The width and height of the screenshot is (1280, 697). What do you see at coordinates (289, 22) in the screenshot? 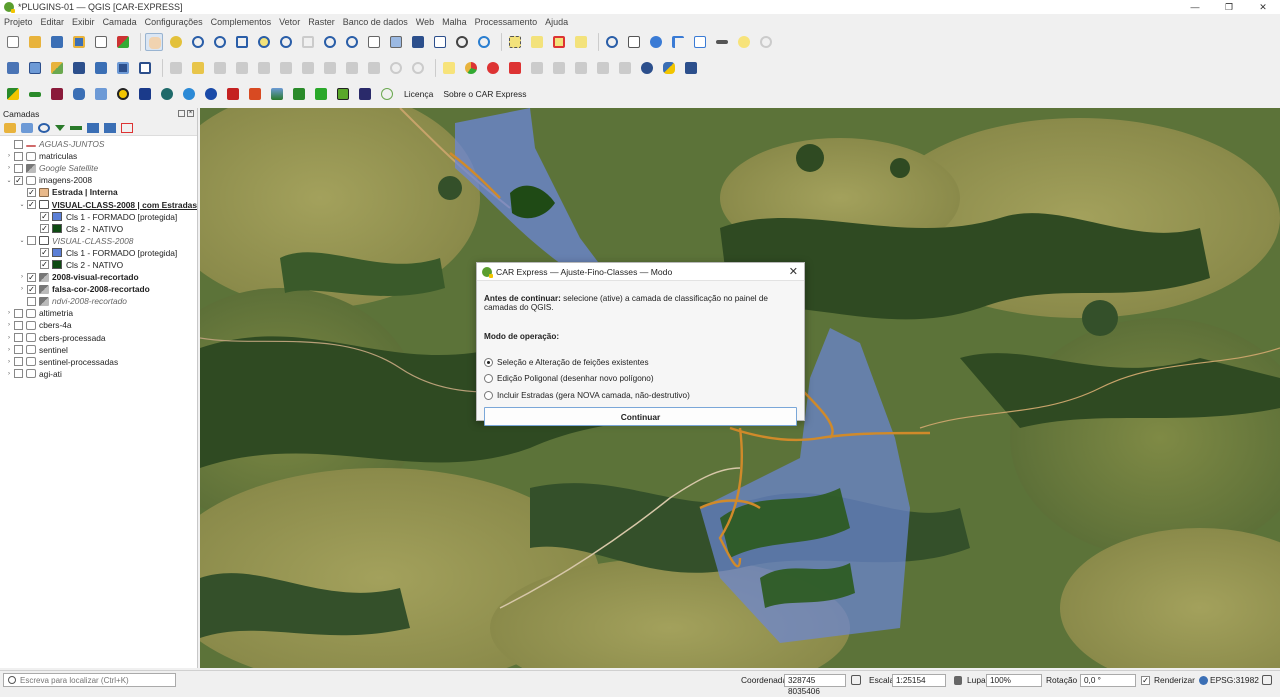
I see `menu-vetor: Vetor` at bounding box center [289, 22].